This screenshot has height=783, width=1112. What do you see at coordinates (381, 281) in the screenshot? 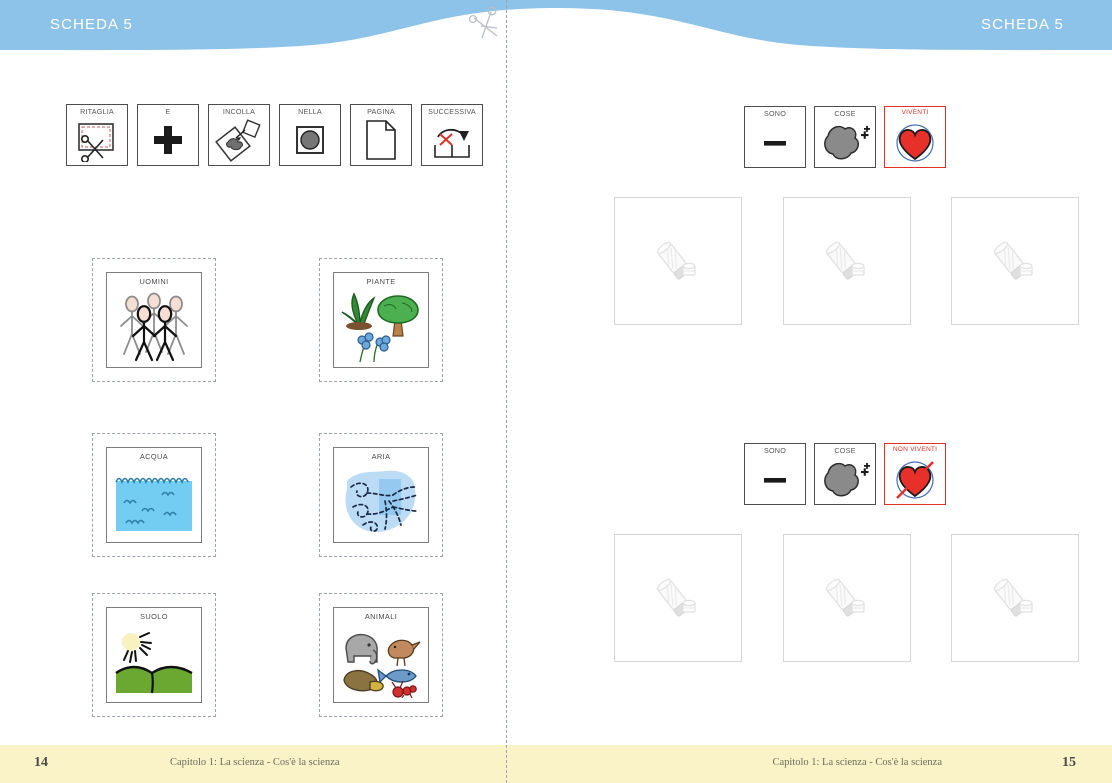
I see `cutout-card-label: PIANTE` at bounding box center [381, 281].